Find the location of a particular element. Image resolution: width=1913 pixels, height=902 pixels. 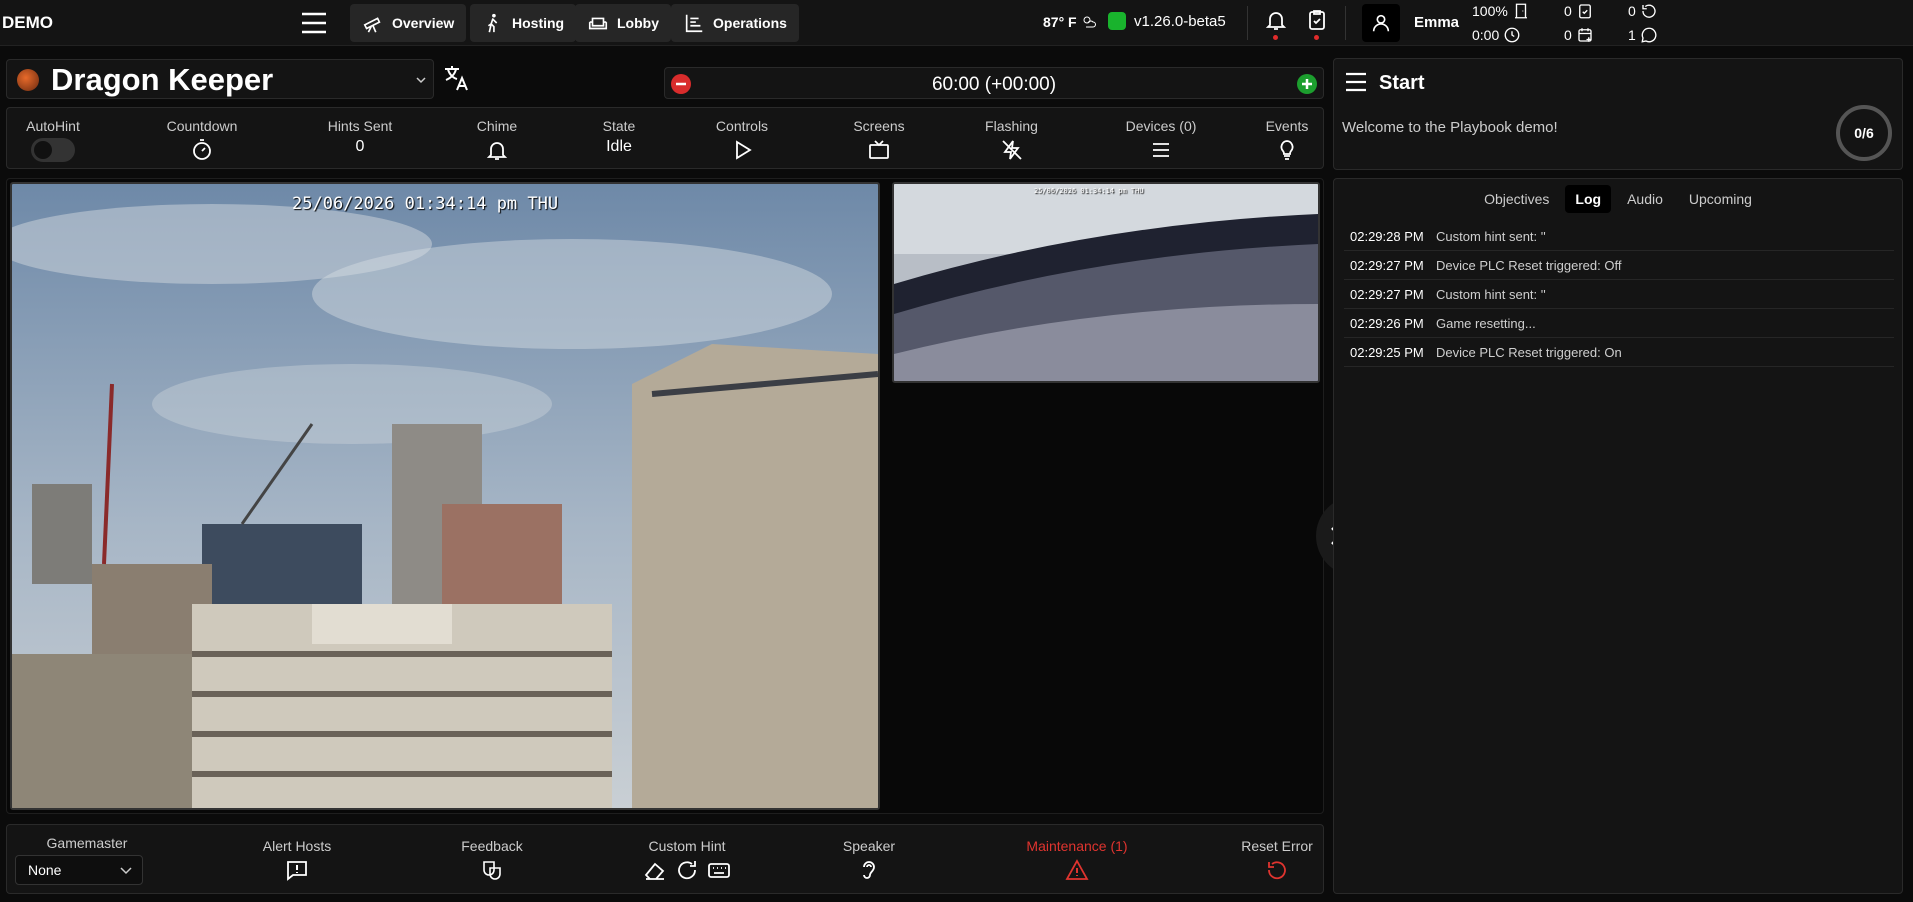

feedback-button: Feedback is located at coordinates (492, 860).